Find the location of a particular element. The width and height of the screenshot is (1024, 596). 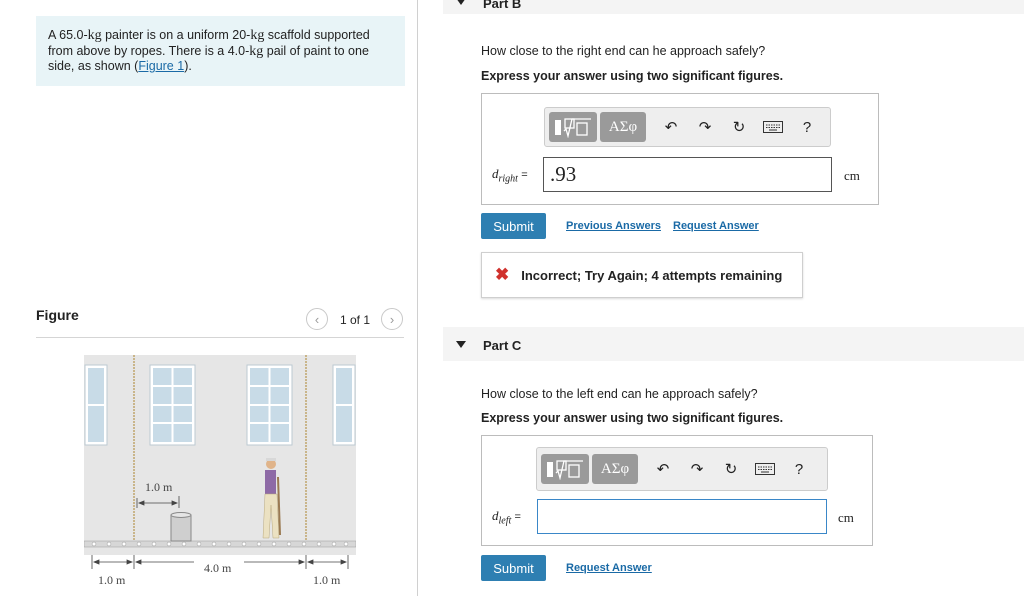

chevron-right-icon: › is located at coordinates (392, 319).